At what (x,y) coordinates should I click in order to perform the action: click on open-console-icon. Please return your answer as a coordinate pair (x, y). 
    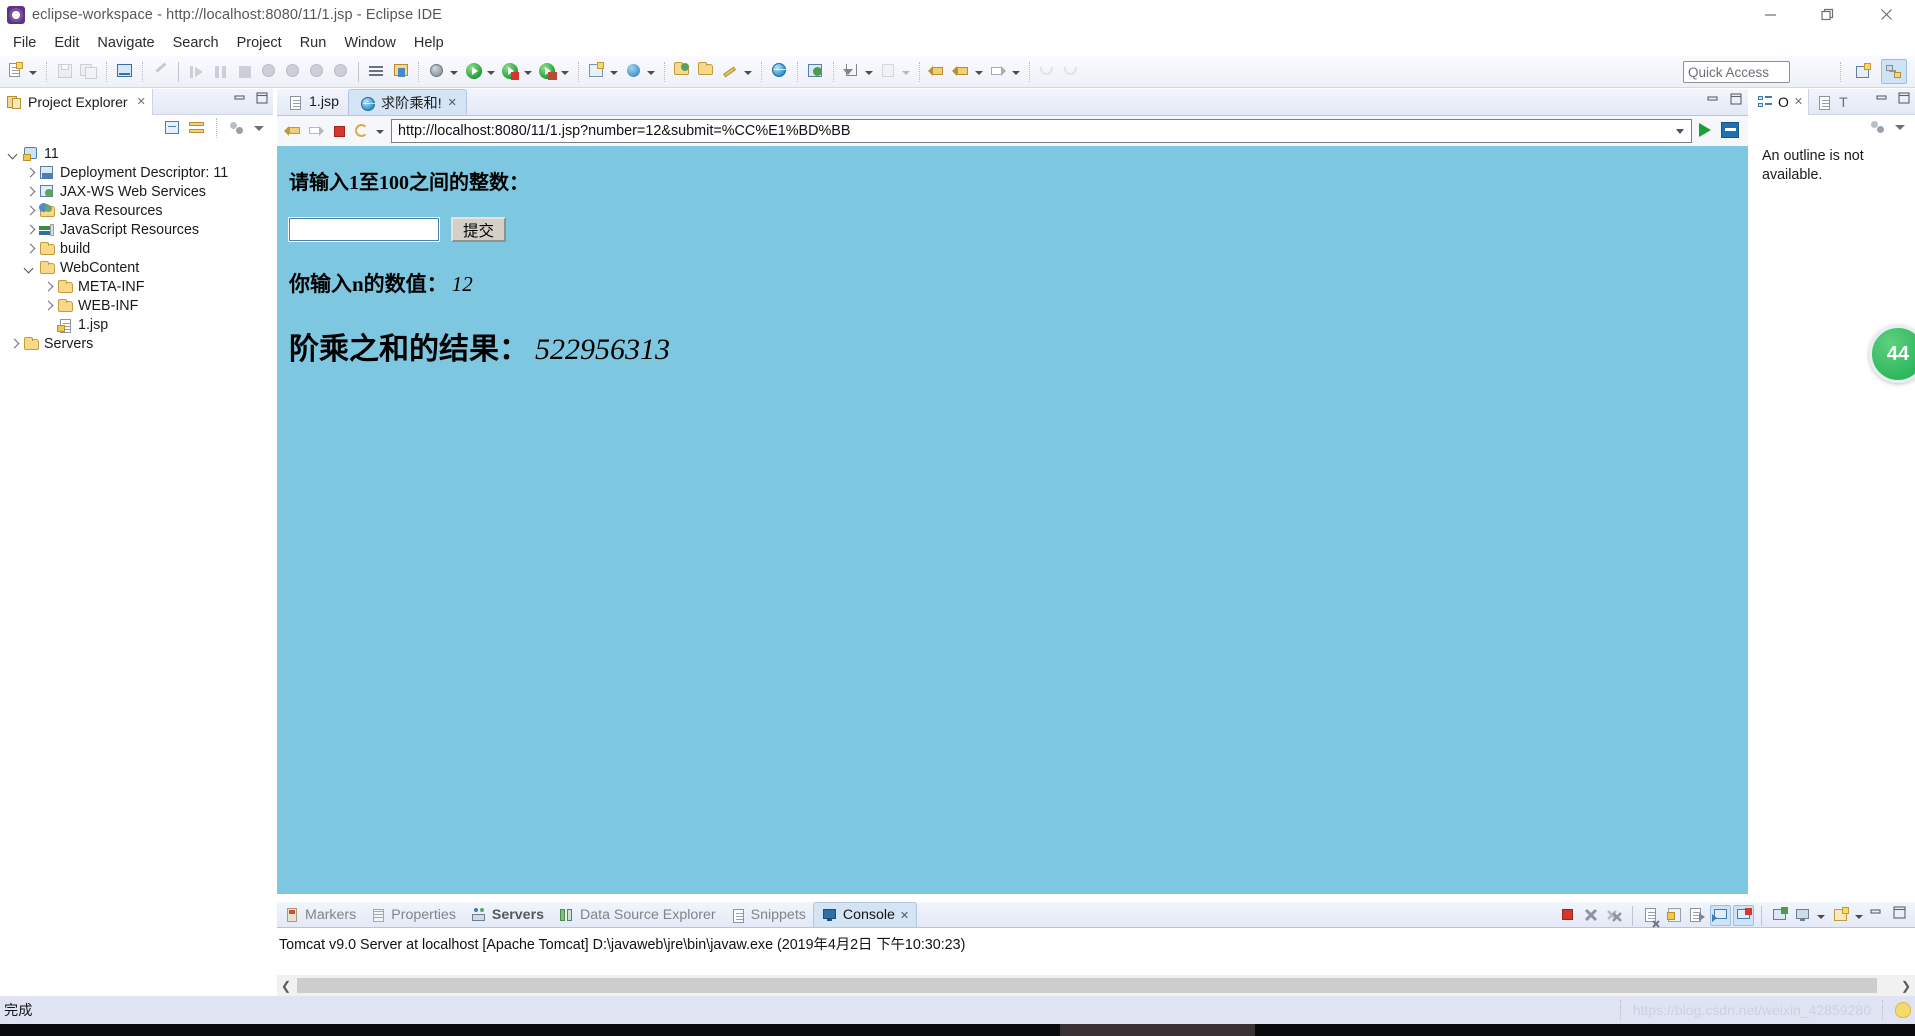
    Looking at the image, I should click on (1841, 915).